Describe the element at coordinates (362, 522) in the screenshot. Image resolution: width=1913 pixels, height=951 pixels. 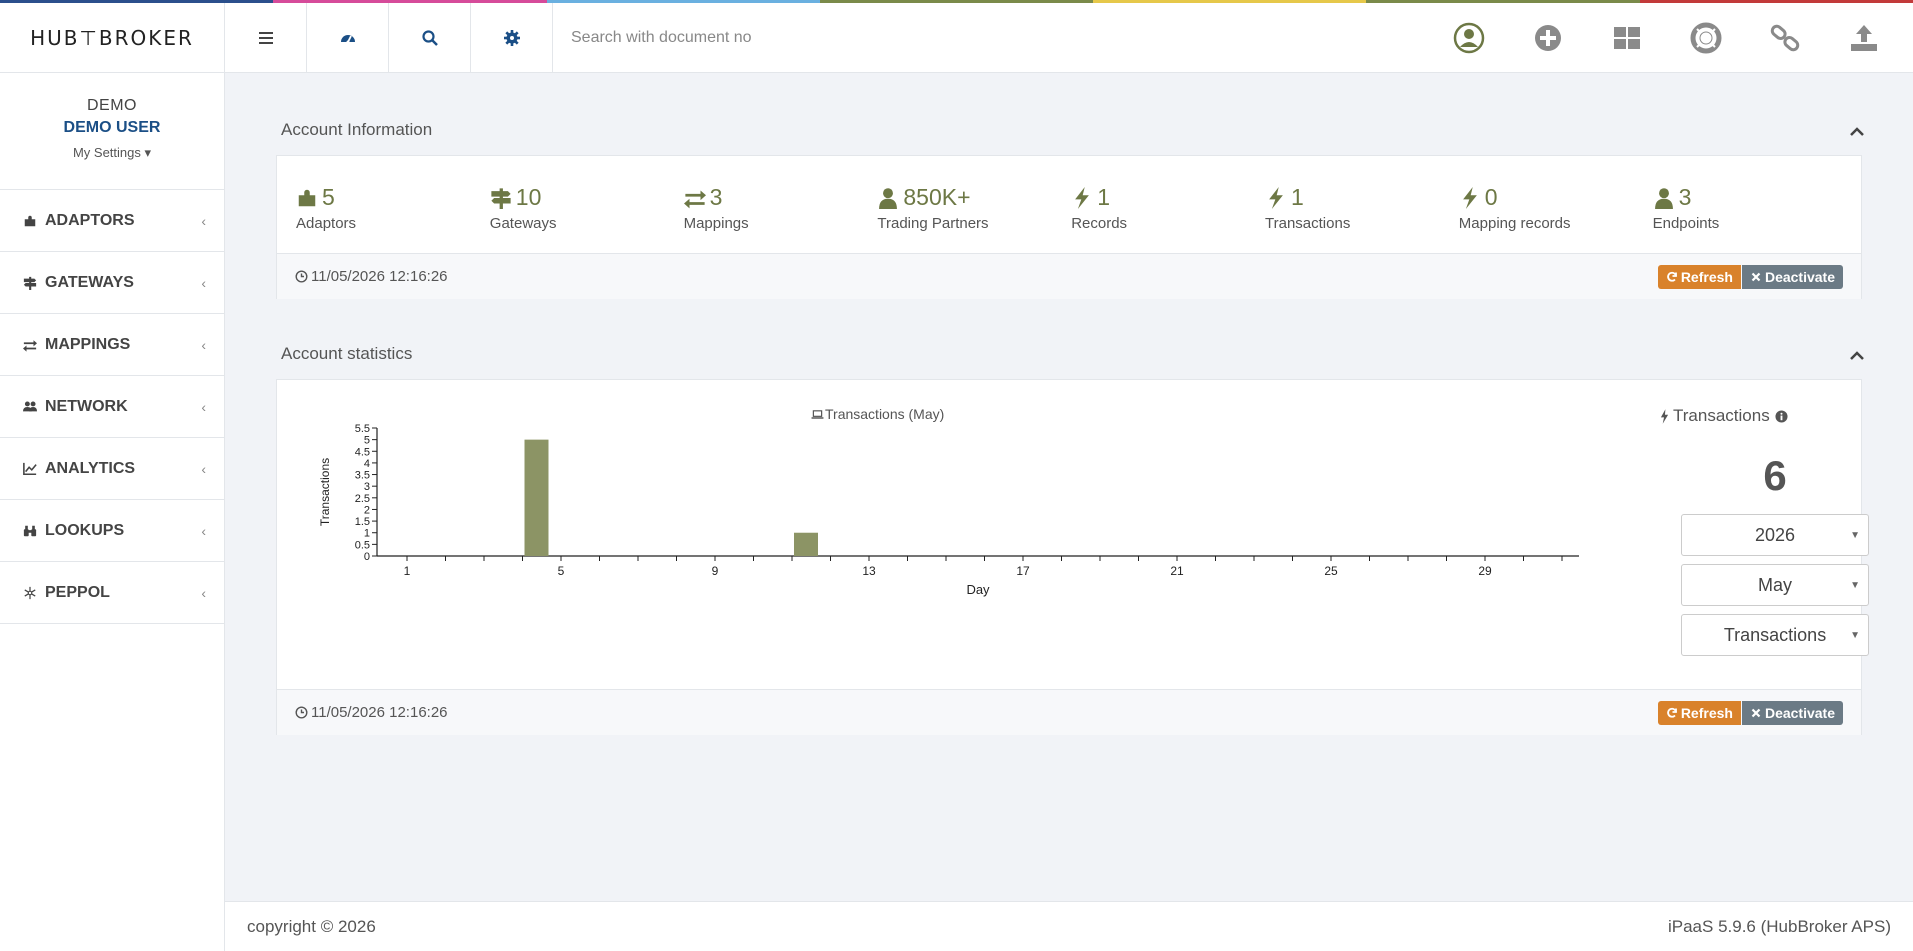
I see `y-tick-label: 1.5` at that location.